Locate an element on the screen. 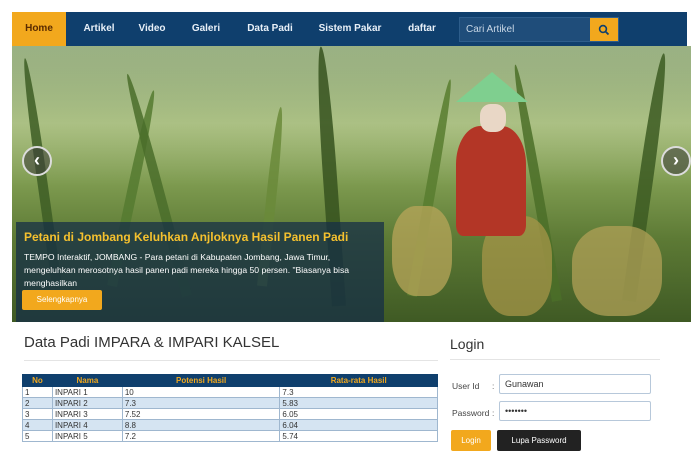  nav-sistem-pakar: Sistem Pakar is located at coordinates (350, 29).